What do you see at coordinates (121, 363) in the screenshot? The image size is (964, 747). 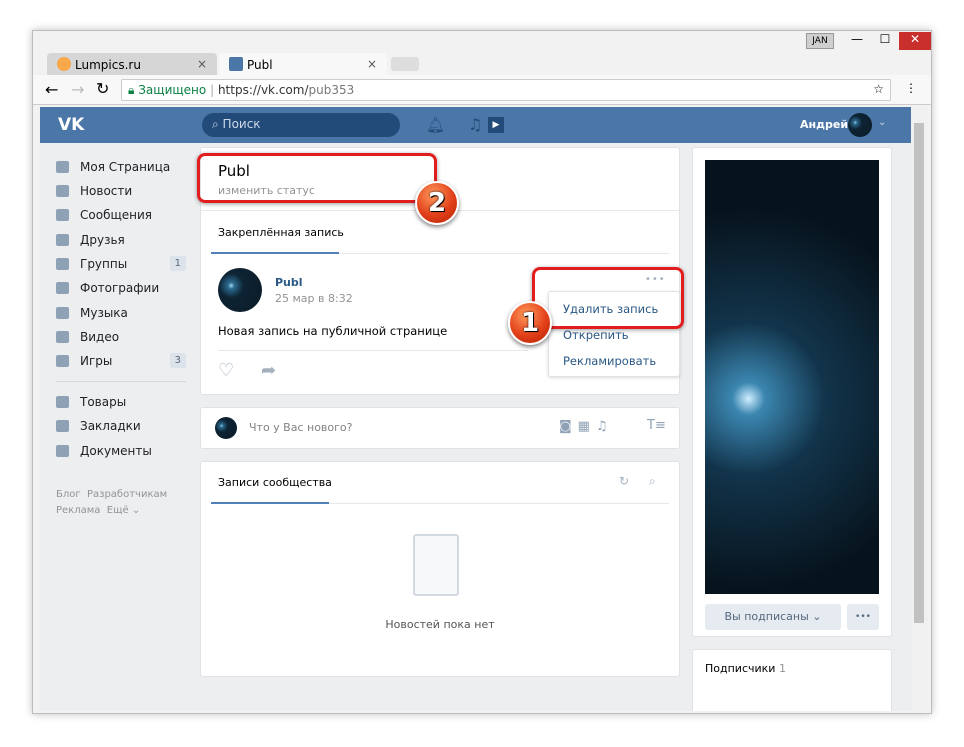 I see `sidebar-item-games: Игры 3` at bounding box center [121, 363].